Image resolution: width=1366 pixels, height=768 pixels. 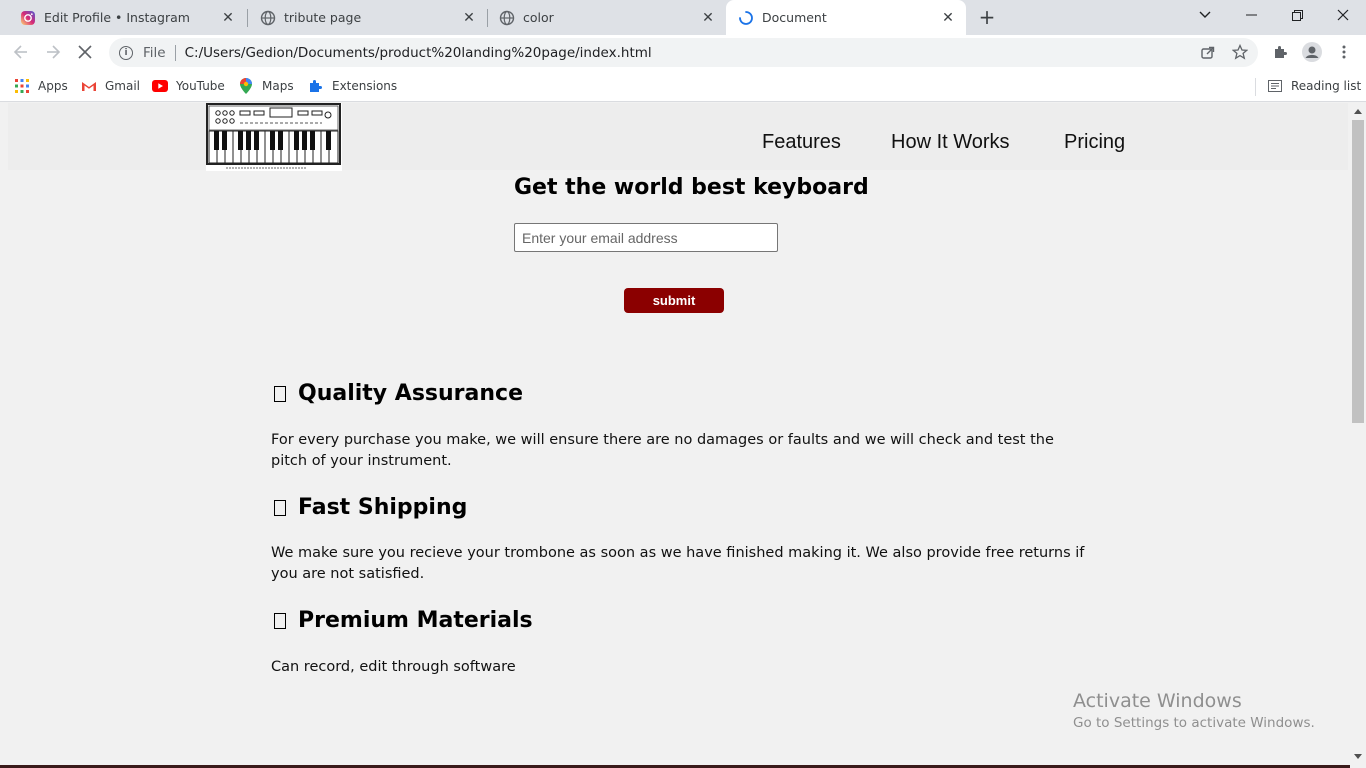 I want to click on address-scheme: File, so click(x=154, y=52).